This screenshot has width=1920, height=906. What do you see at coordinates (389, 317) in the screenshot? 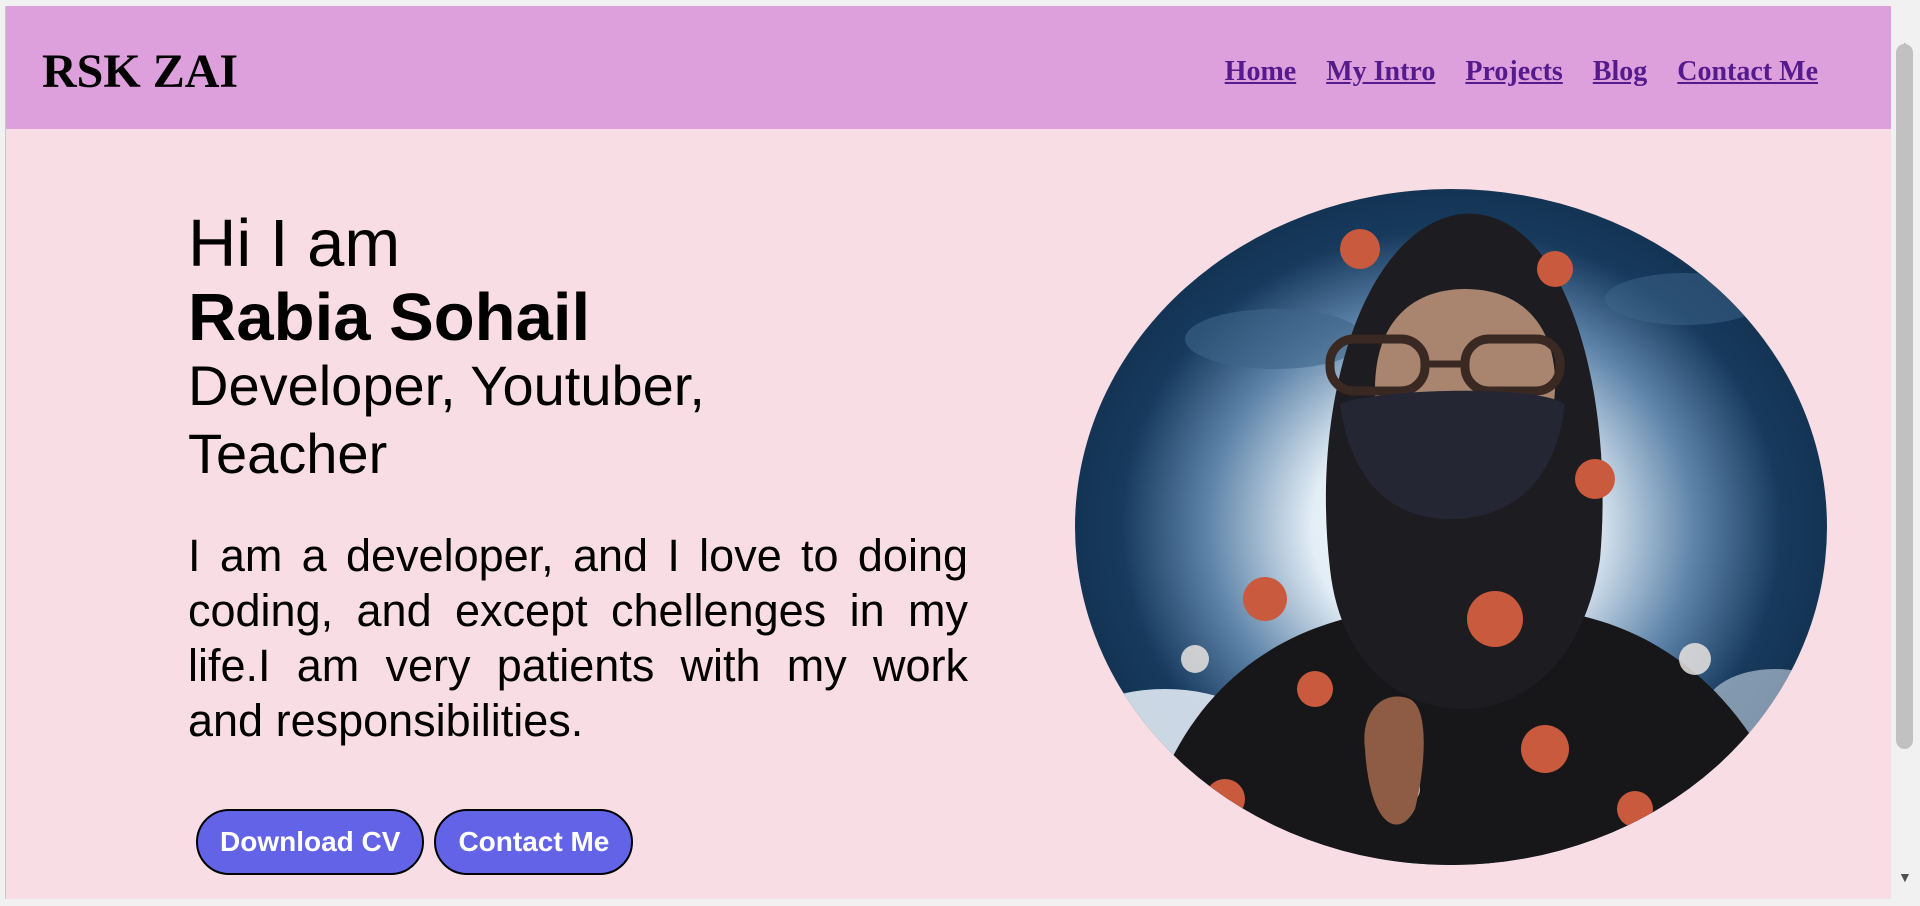
I see `hero-name: Rabia Sohail` at bounding box center [389, 317].